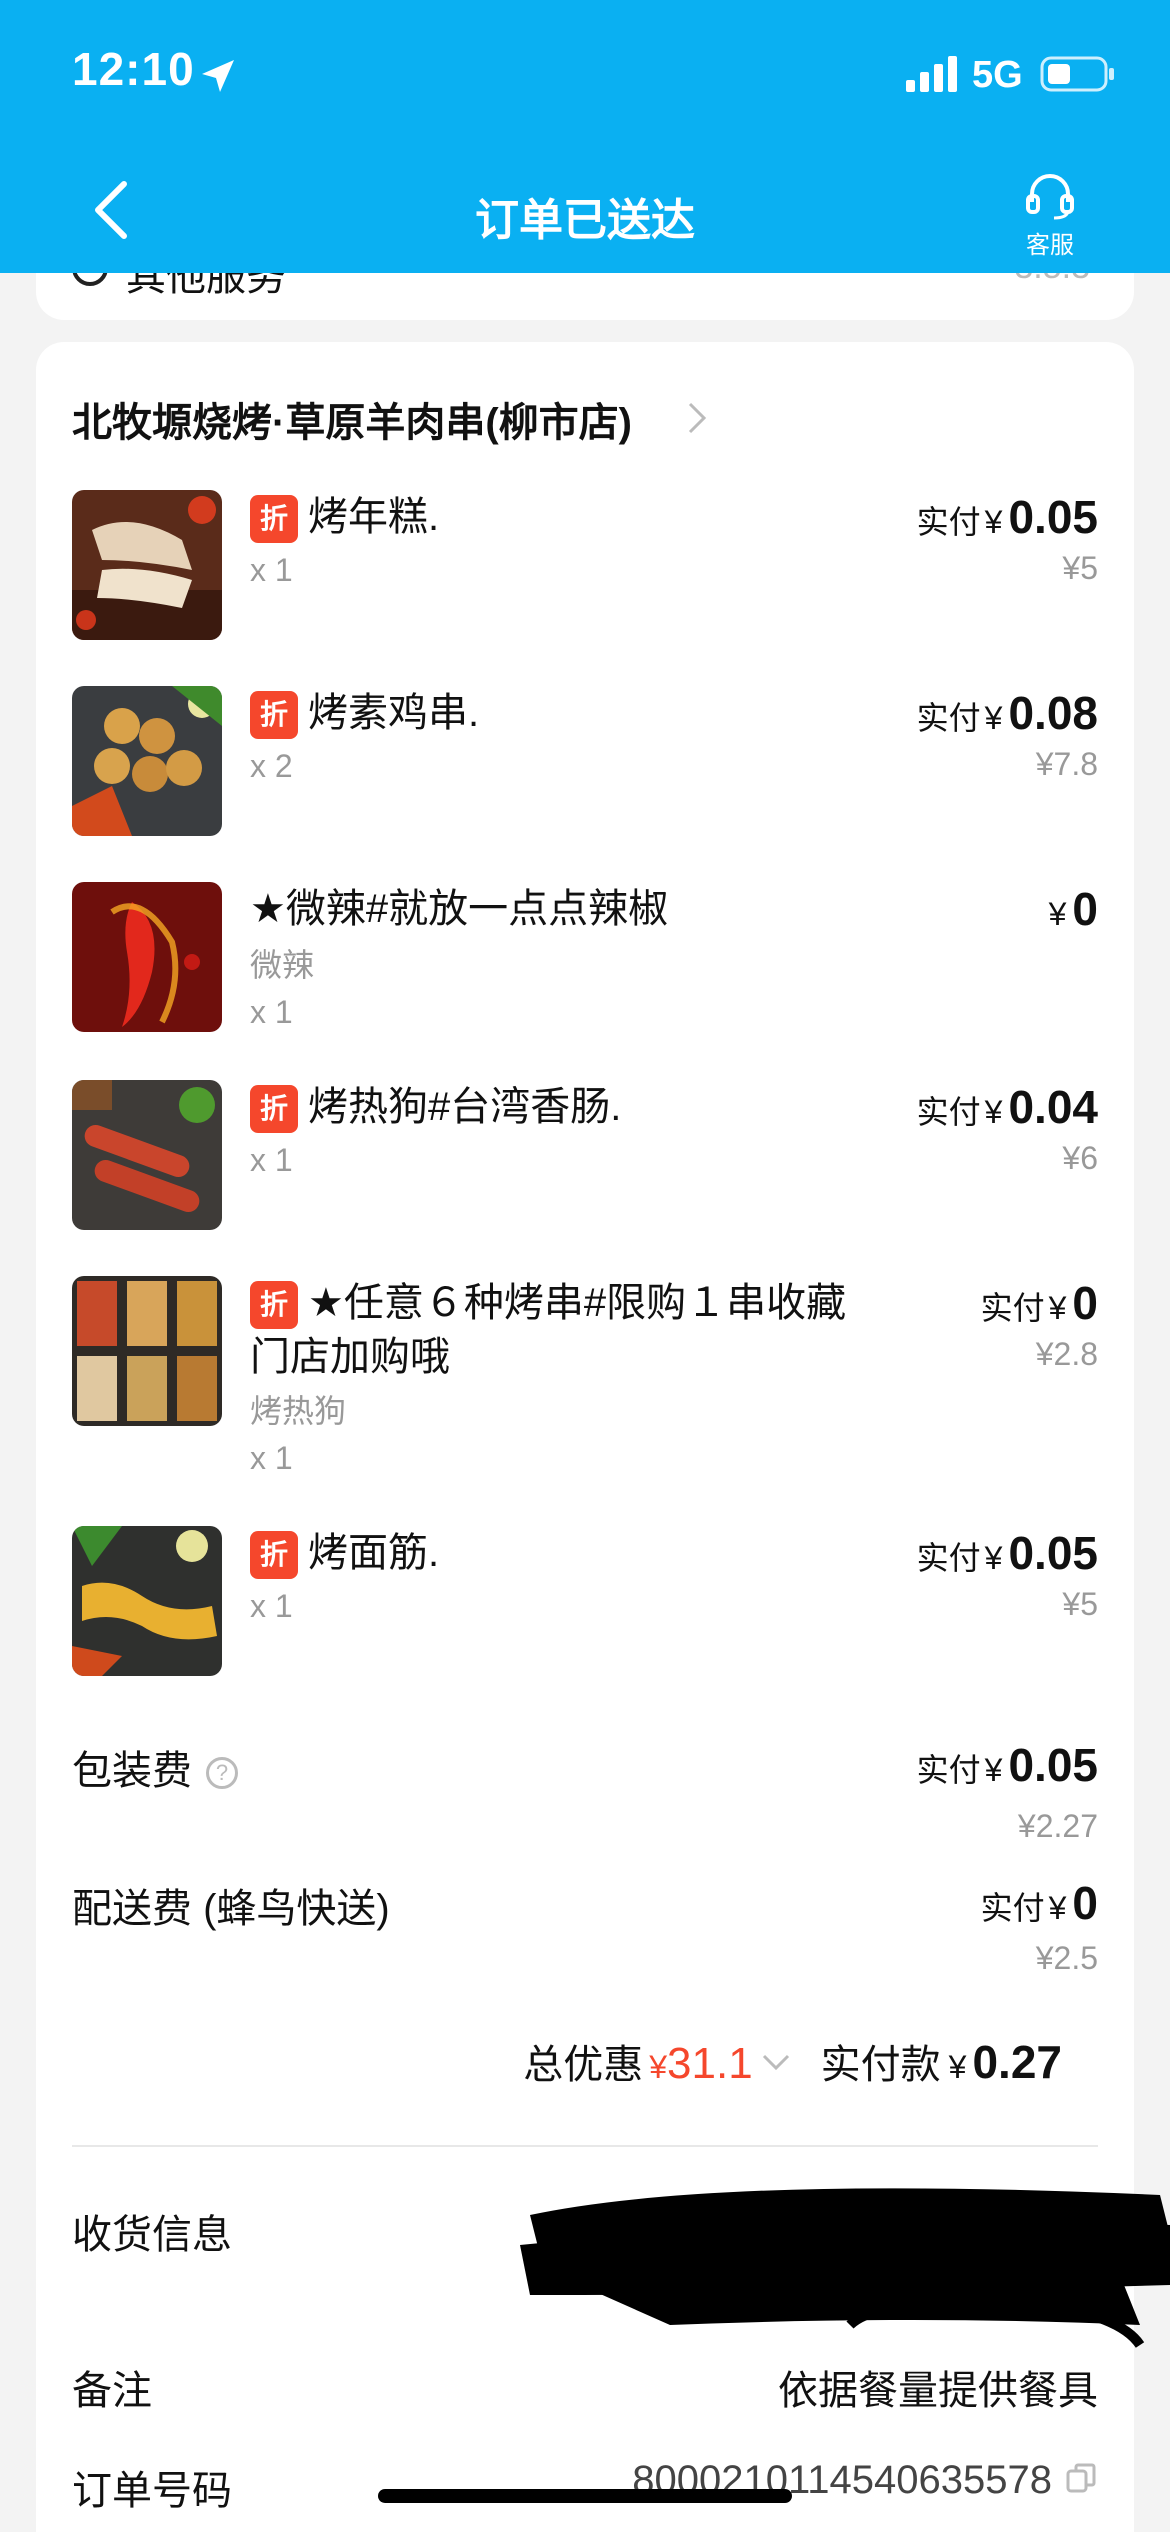  Describe the element at coordinates (585, 1793) in the screenshot. I see `packaging-fee-row: 包装费? 实付 ¥0.05 ¥2.27` at that location.